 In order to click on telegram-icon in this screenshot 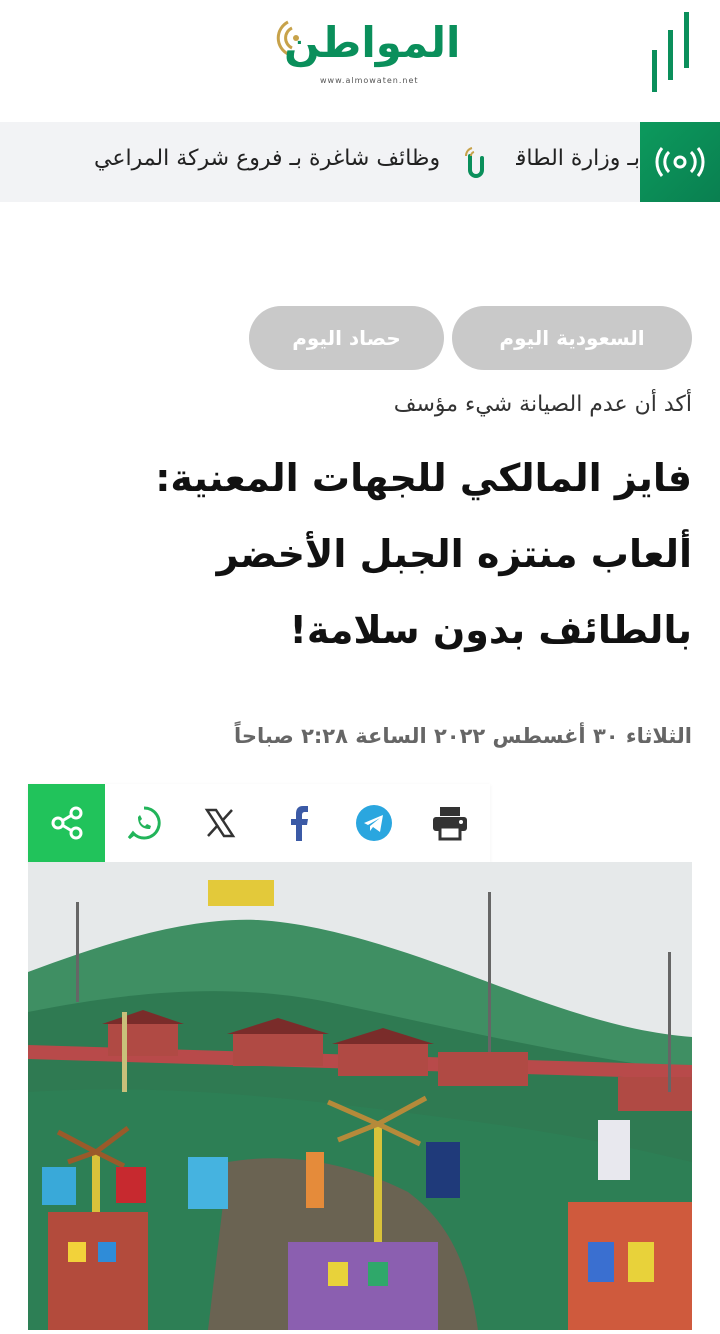, I will do `click(374, 823)`.